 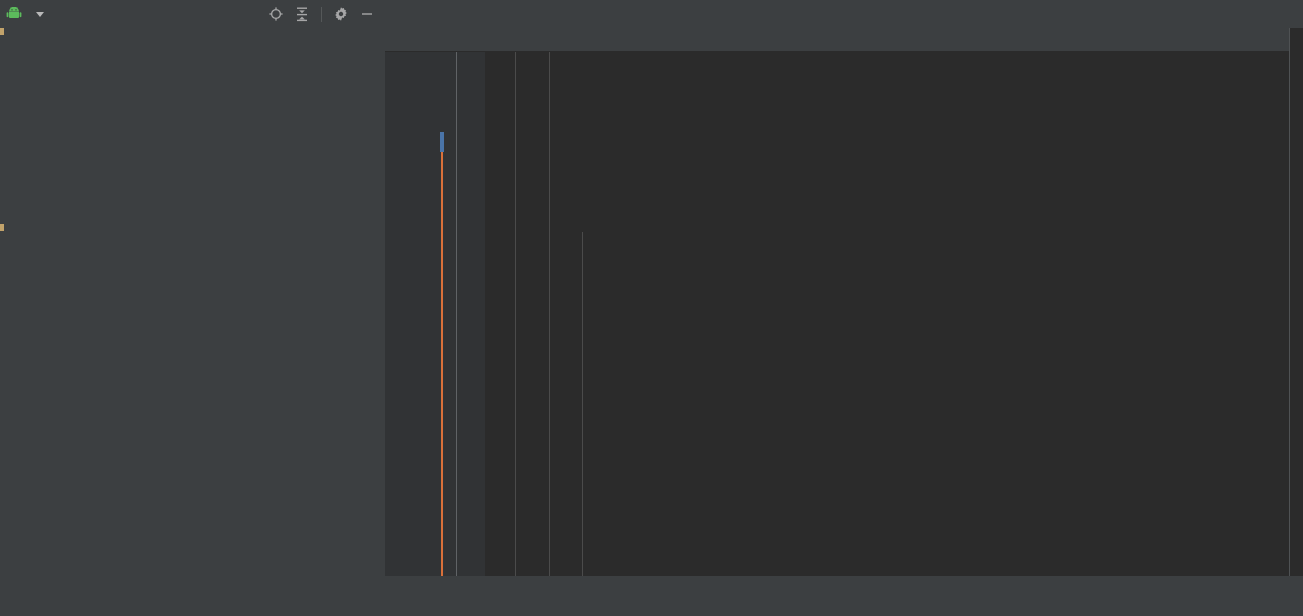 What do you see at coordinates (1296, 302) in the screenshot?
I see `editor-scrollbar` at bounding box center [1296, 302].